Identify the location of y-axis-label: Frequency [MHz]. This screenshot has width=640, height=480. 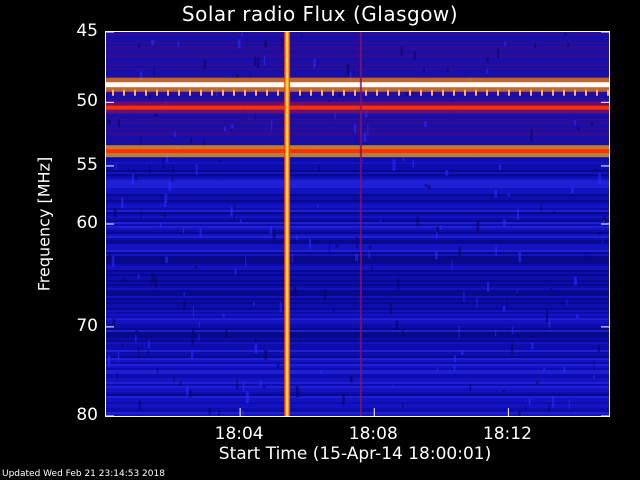
(44, 224).